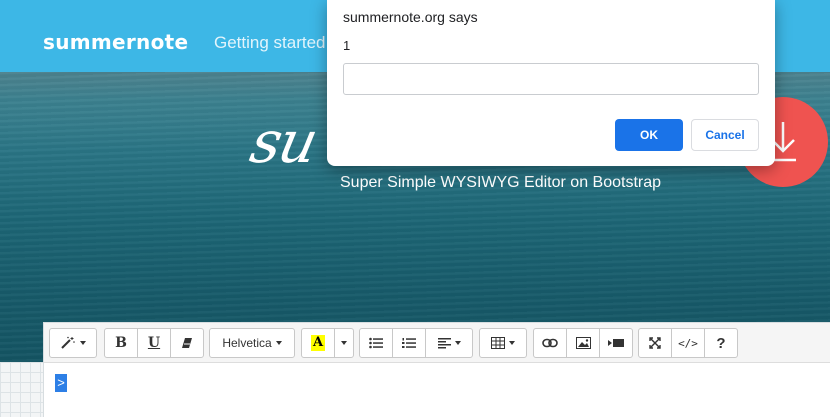 This screenshot has height=417, width=830. What do you see at coordinates (501, 182) in the screenshot?
I see `hero-tagline: Super Simple WYSIWYG Editor on Bootstrap` at bounding box center [501, 182].